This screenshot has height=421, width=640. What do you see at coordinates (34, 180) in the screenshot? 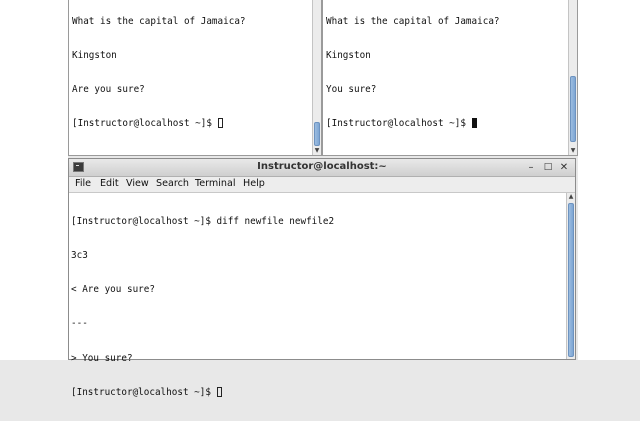
I see `desktop-background-left` at bounding box center [34, 180].